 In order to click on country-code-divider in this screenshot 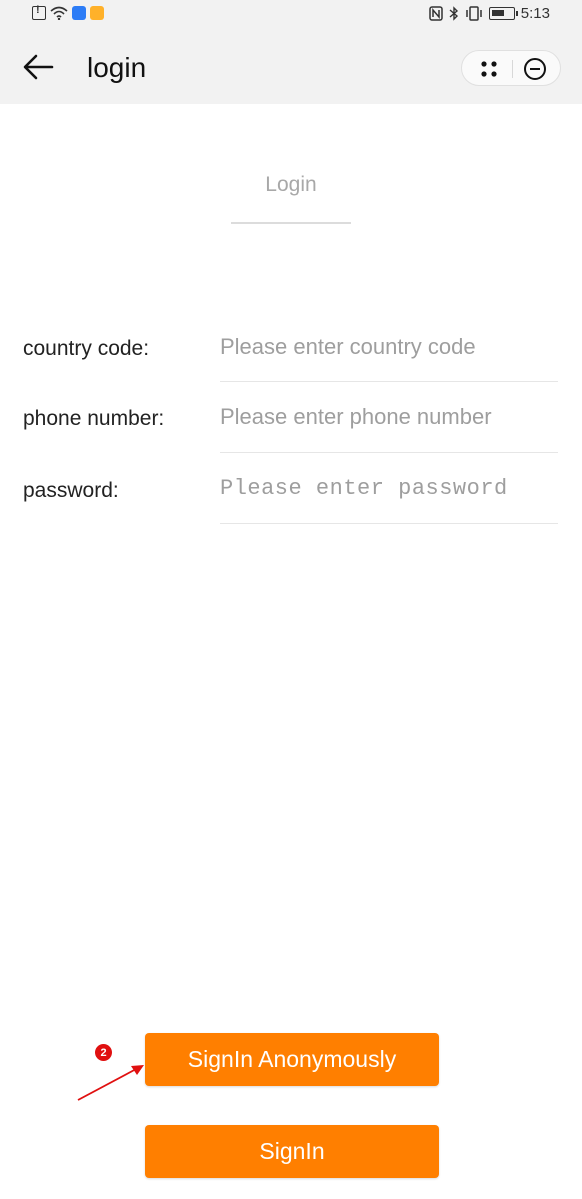, I will do `click(389, 381)`.